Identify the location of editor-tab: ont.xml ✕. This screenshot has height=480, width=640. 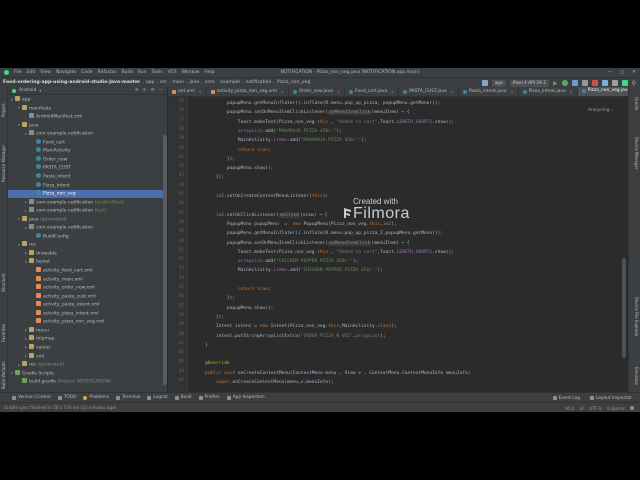
(187, 91).